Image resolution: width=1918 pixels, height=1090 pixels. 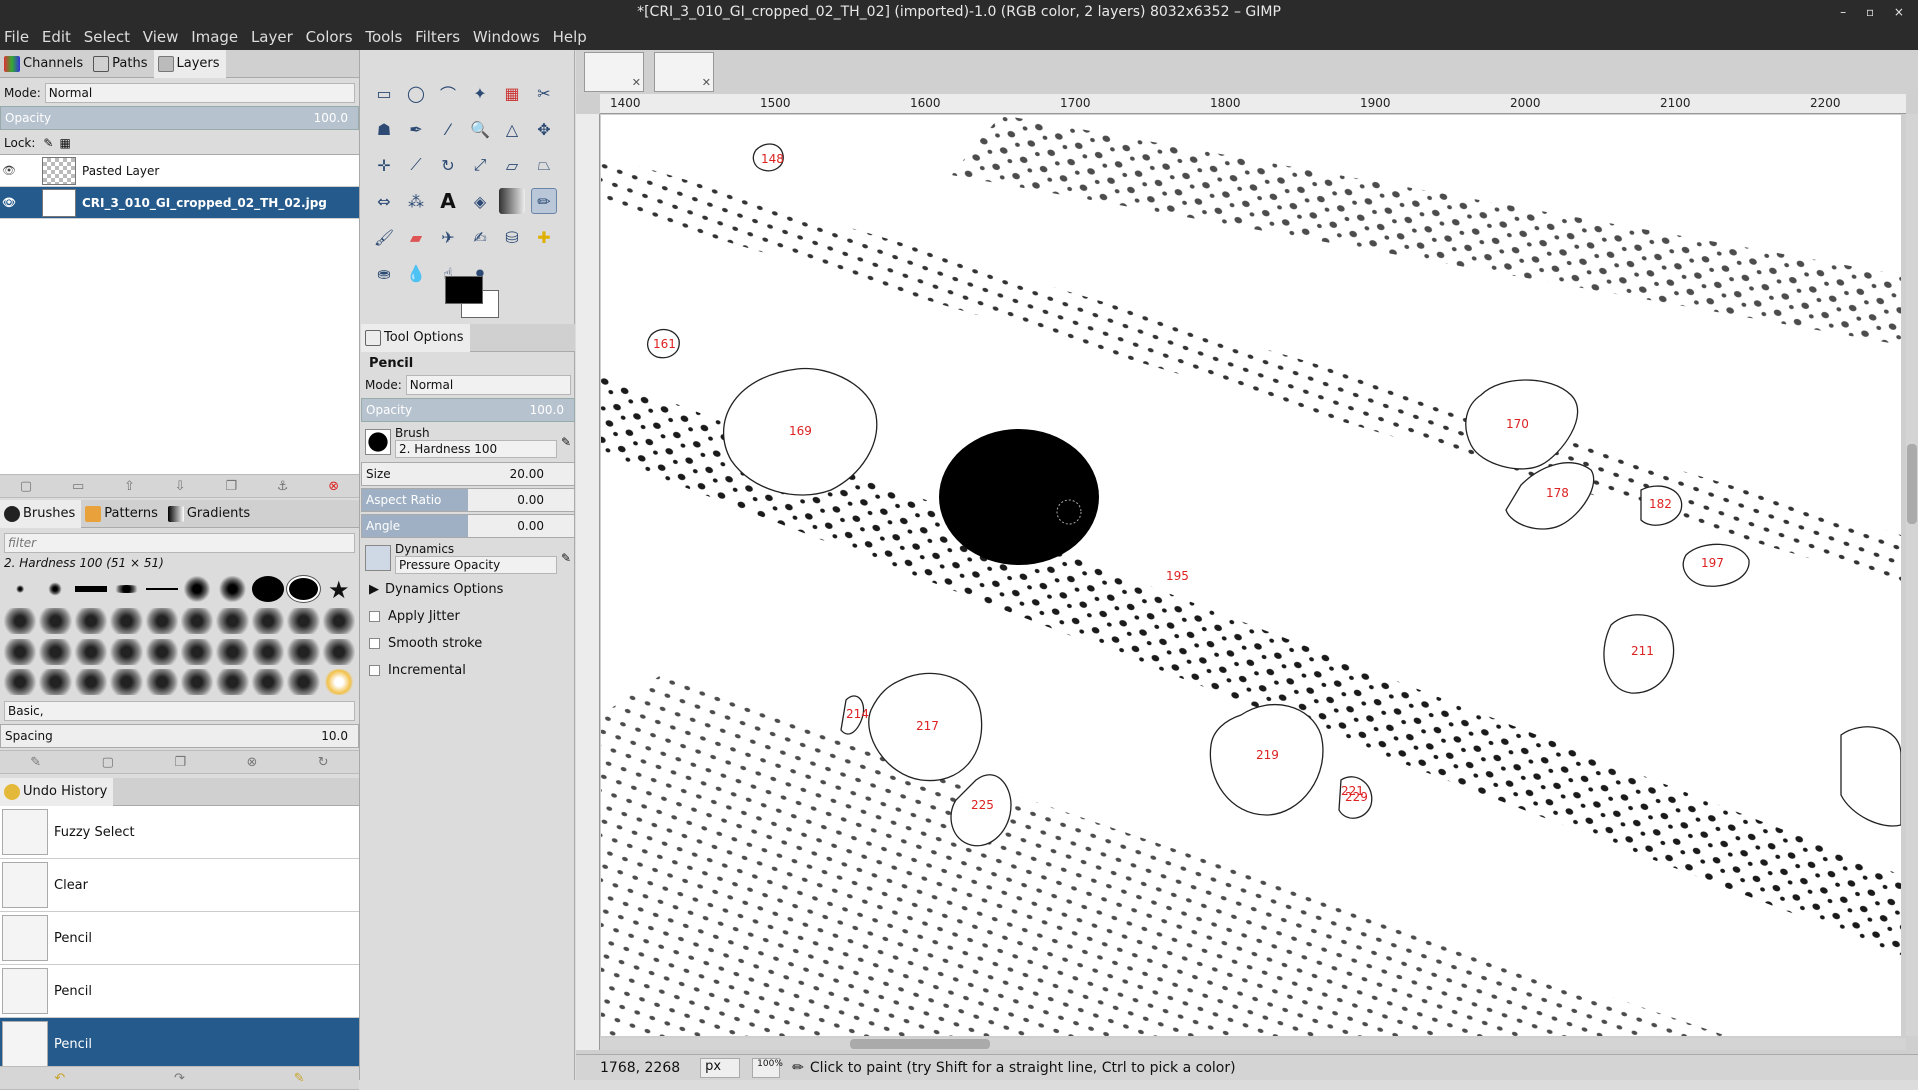 What do you see at coordinates (107, 37) in the screenshot?
I see `menu-select: Select` at bounding box center [107, 37].